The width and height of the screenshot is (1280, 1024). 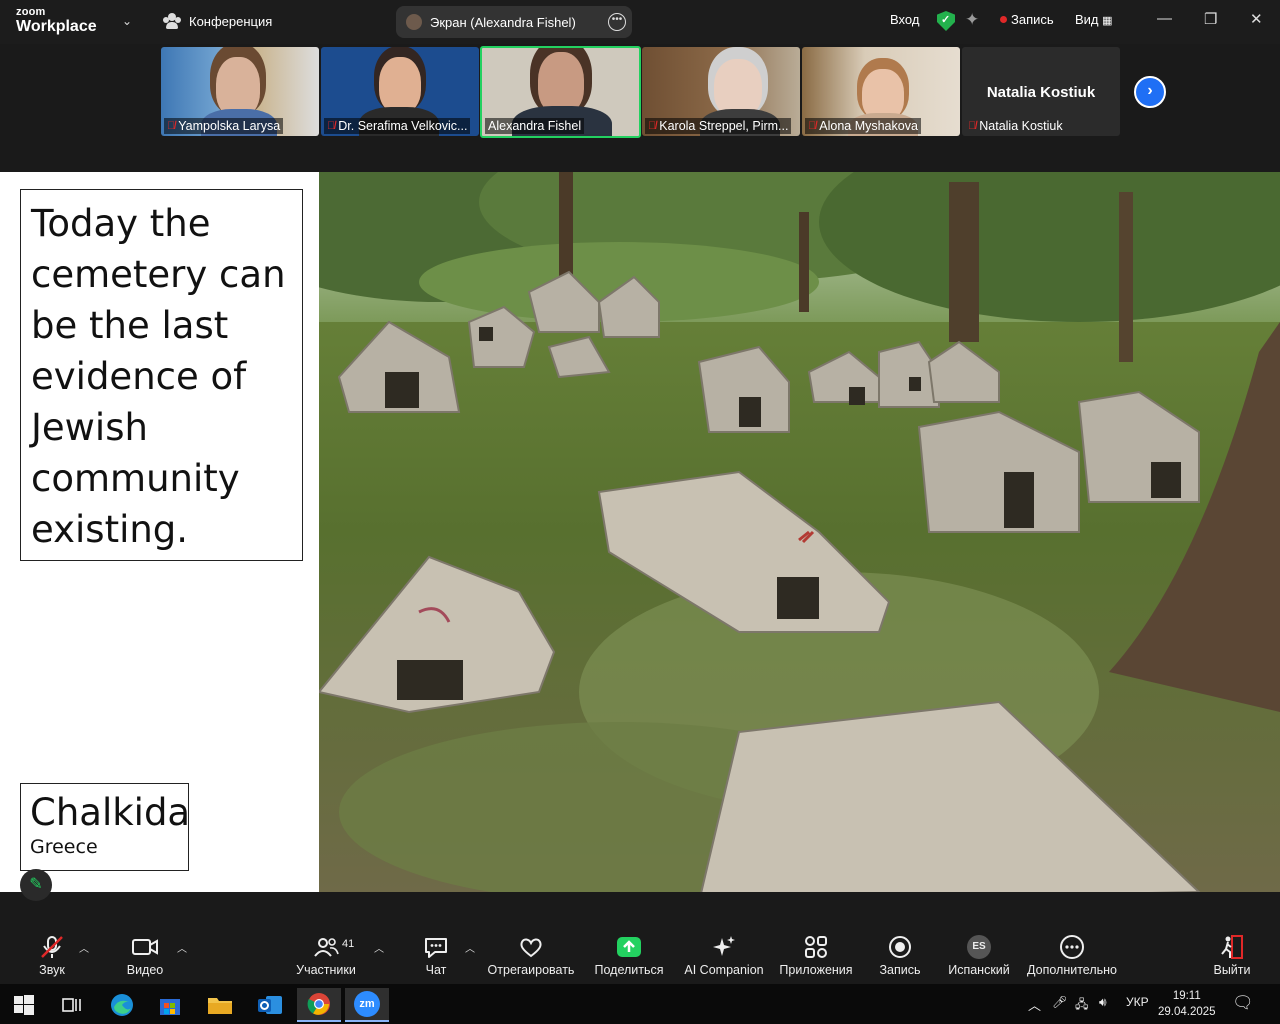 I want to click on language-interpretation-button: ES Испанский, so click(x=979, y=955).